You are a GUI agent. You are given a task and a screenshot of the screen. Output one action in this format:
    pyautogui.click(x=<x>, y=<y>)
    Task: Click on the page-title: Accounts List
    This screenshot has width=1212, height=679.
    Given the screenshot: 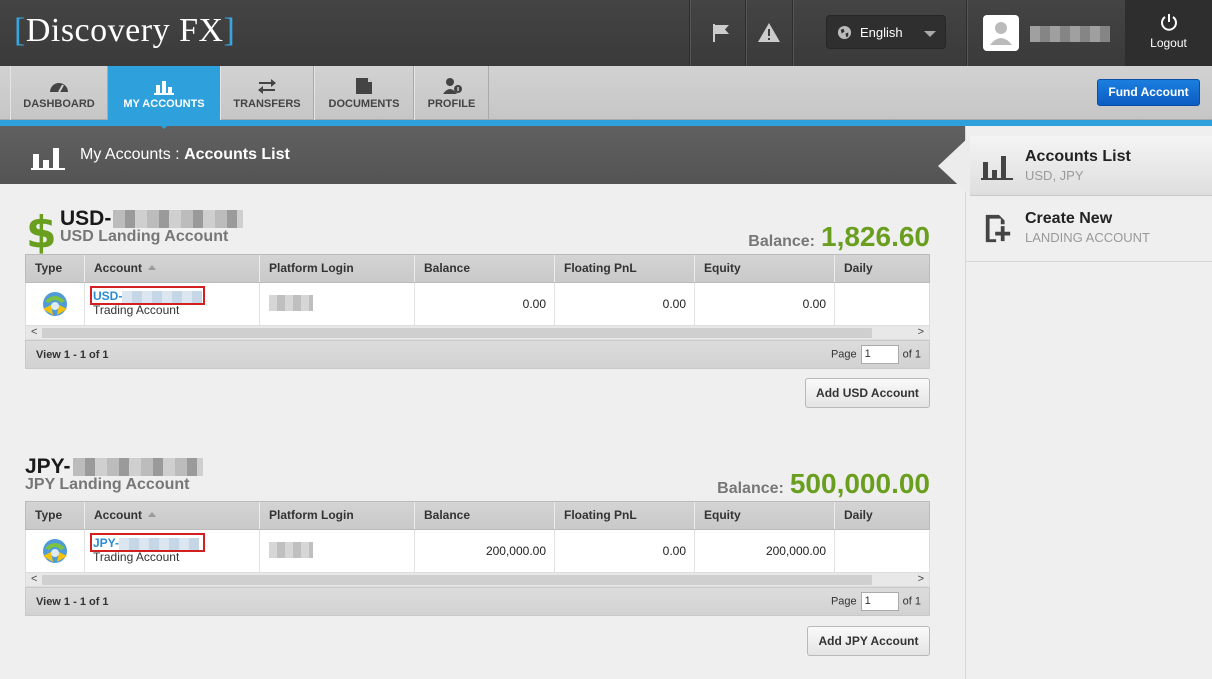 What is the action you would take?
    pyautogui.click(x=237, y=154)
    